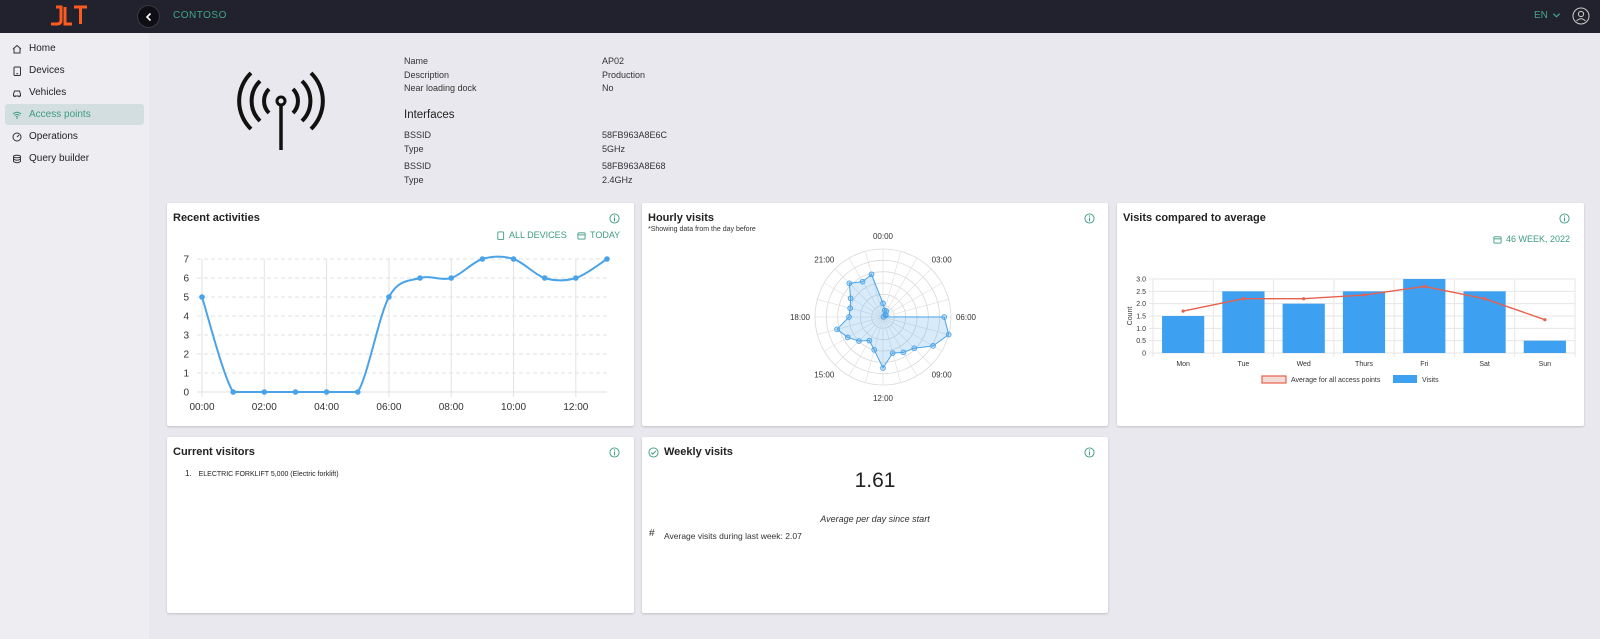 The height and width of the screenshot is (639, 1600). Describe the element at coordinates (74, 70) in the screenshot. I see `sidebar-item-devices: Devices` at that location.